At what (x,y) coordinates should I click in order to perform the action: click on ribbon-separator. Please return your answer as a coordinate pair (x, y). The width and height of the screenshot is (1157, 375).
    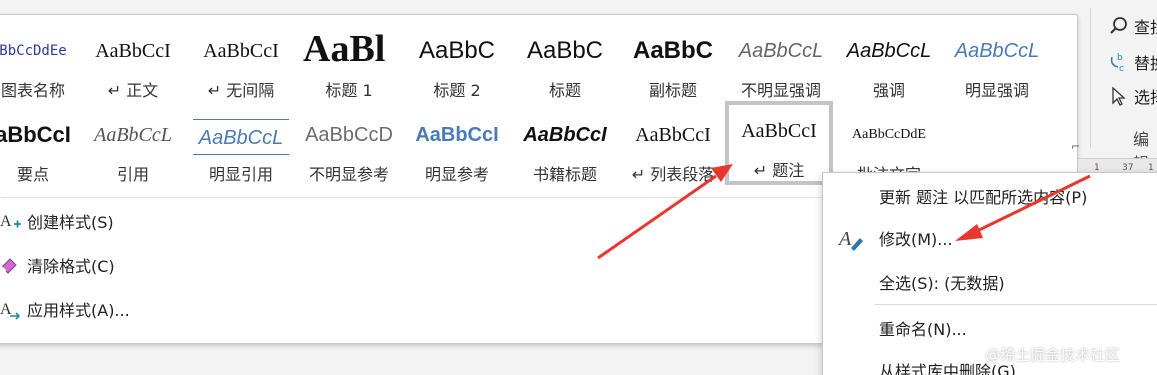
    Looking at the image, I should click on (1090, 78).